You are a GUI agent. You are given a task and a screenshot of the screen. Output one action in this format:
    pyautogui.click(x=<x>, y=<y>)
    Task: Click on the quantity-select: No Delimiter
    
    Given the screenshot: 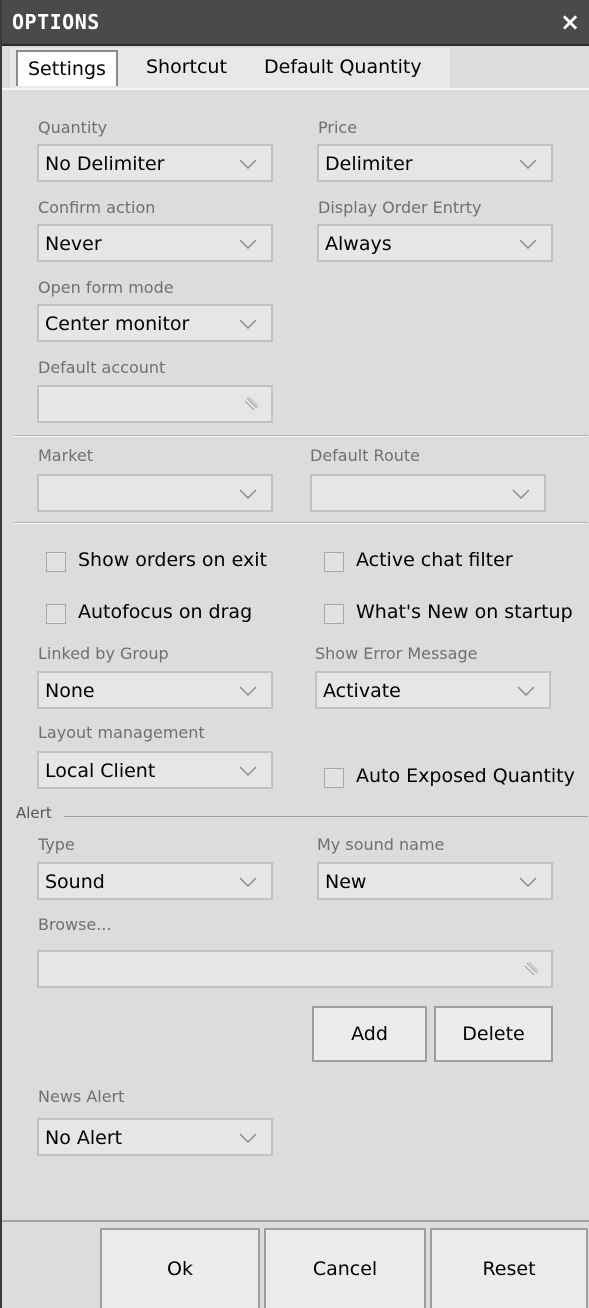 What is the action you would take?
    pyautogui.click(x=155, y=163)
    